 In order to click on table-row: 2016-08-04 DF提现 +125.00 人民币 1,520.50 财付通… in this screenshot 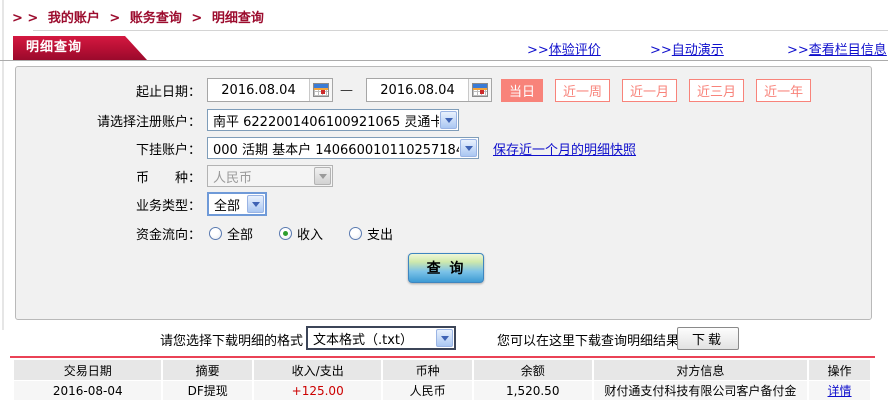, I will do `click(442, 390)`.